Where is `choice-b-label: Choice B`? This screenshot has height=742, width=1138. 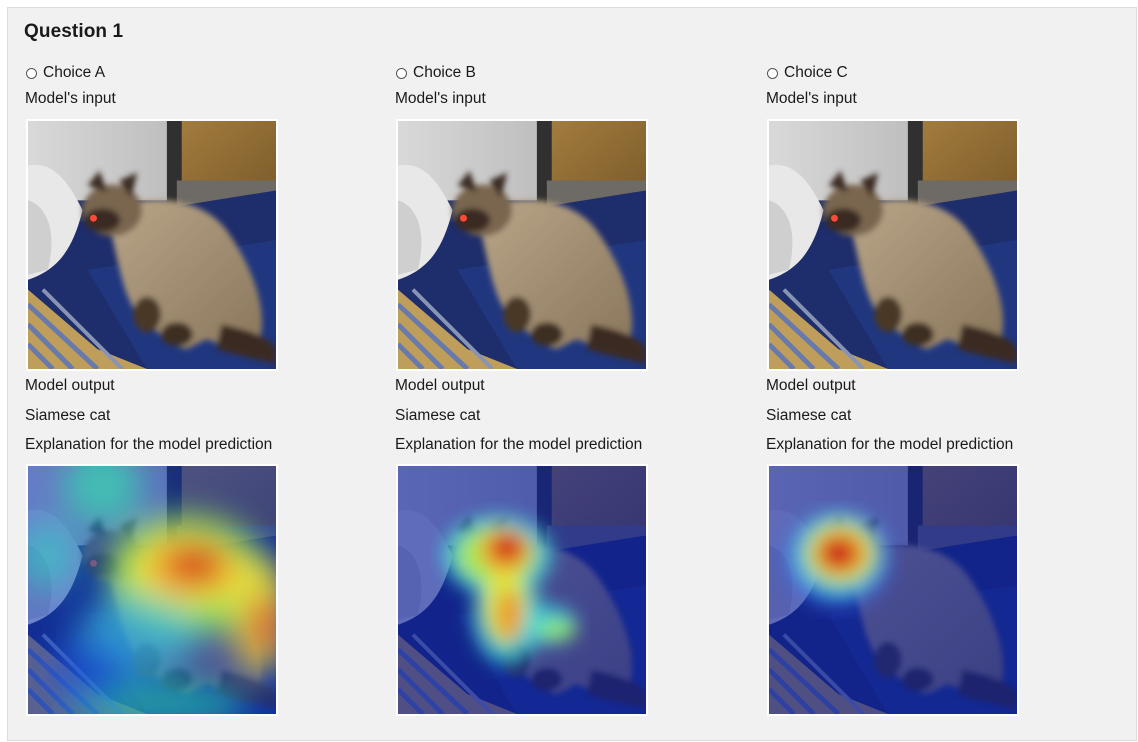
choice-b-label: Choice B is located at coordinates (444, 73).